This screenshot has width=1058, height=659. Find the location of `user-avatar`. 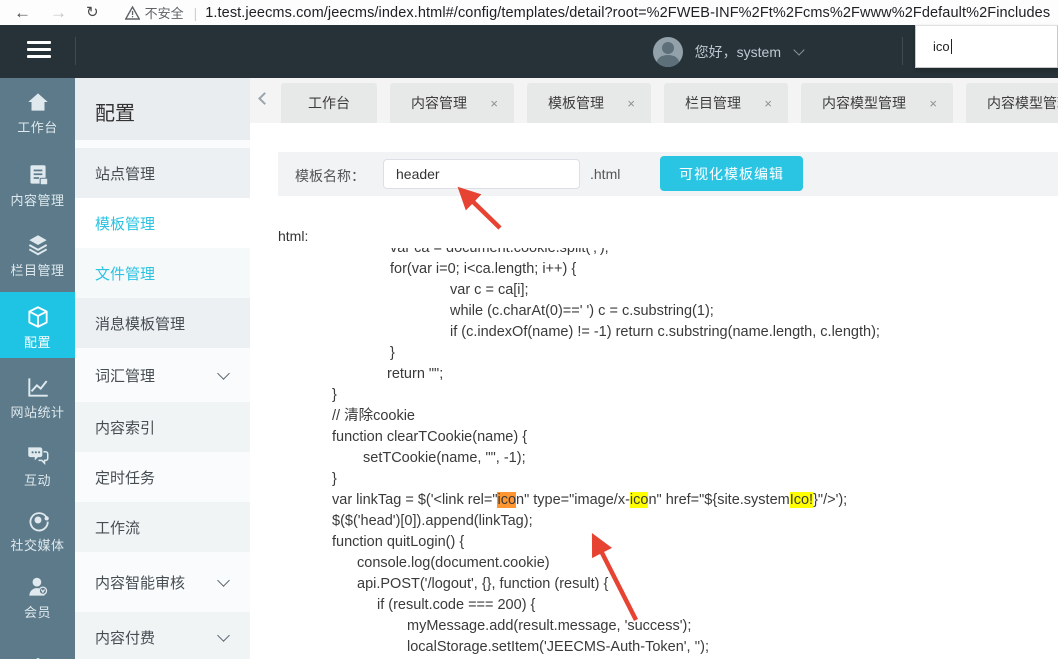

user-avatar is located at coordinates (667, 51).